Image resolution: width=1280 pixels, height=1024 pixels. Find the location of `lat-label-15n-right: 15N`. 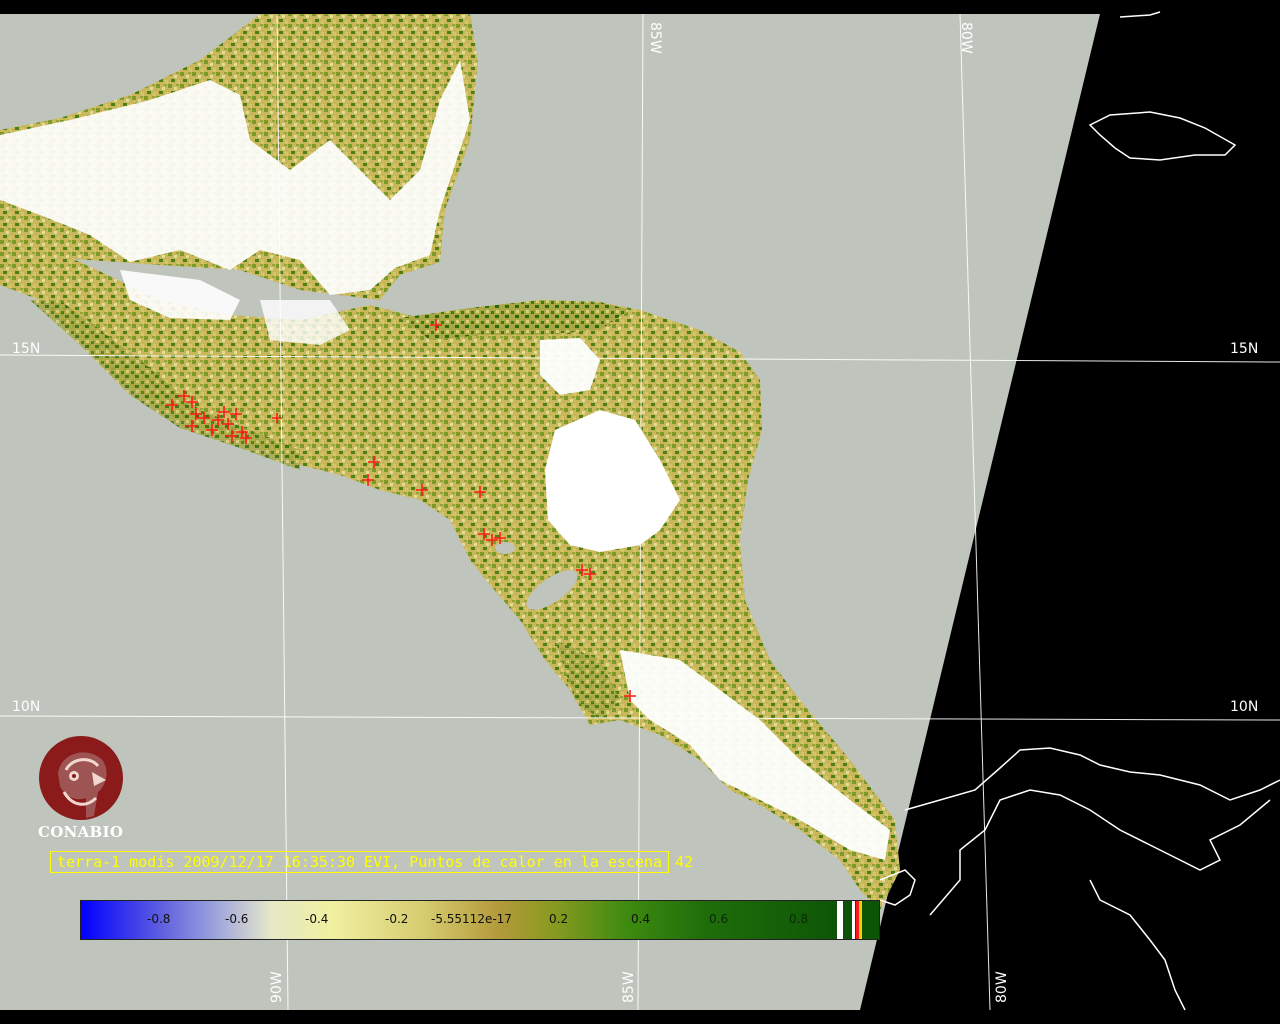

lat-label-15n-right: 15N is located at coordinates (1244, 349).